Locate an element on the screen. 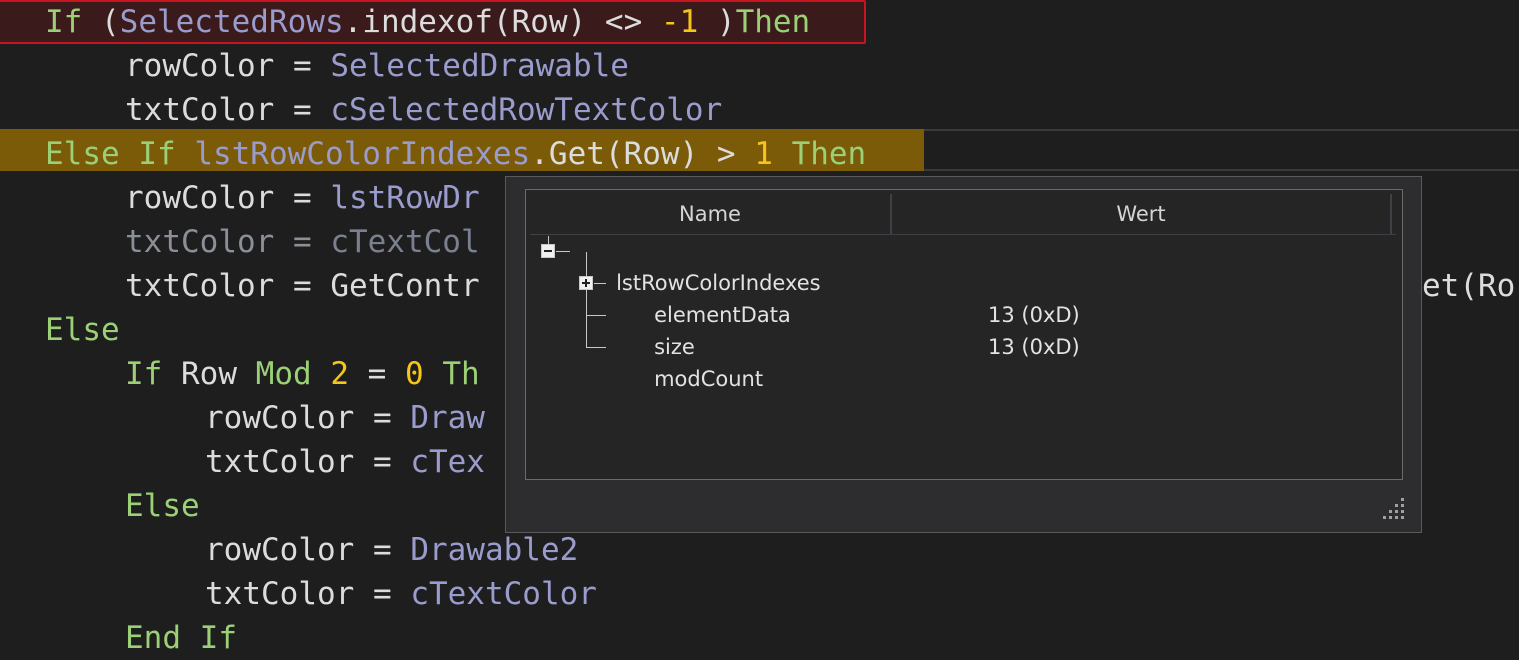 The height and width of the screenshot is (660, 1519). code-text: txtColor = cTextColor is located at coordinates (401, 594).